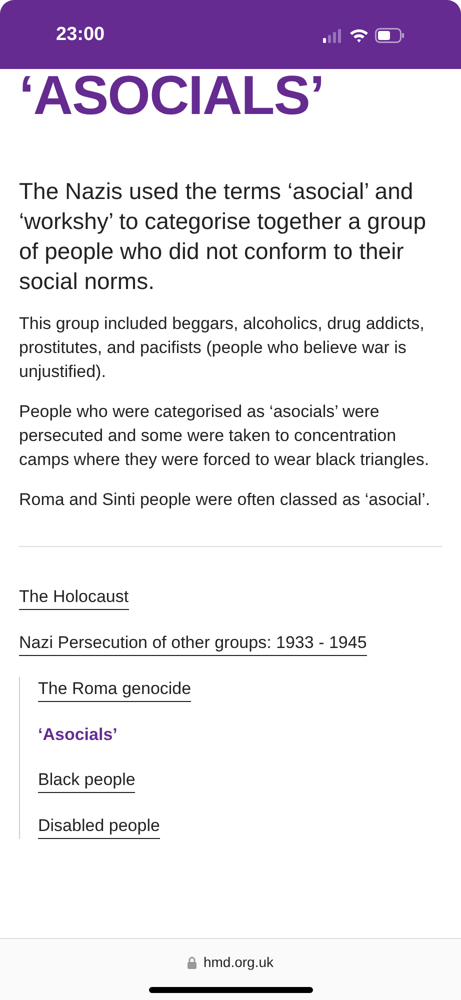 The width and height of the screenshot is (461, 1000). I want to click on paragraph: This group included beggars, alcoholics, drug addicts, prostitutes, and pacifists (people who believe war is unjustified)., so click(222, 348).